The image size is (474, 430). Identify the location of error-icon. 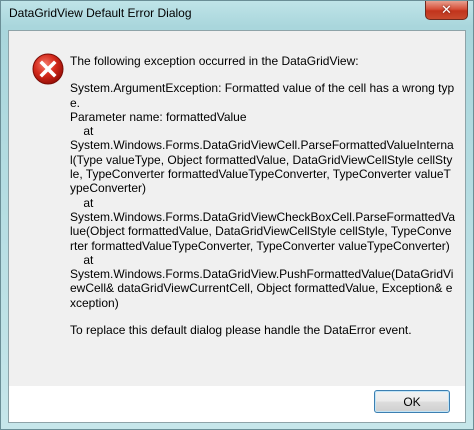
(48, 69).